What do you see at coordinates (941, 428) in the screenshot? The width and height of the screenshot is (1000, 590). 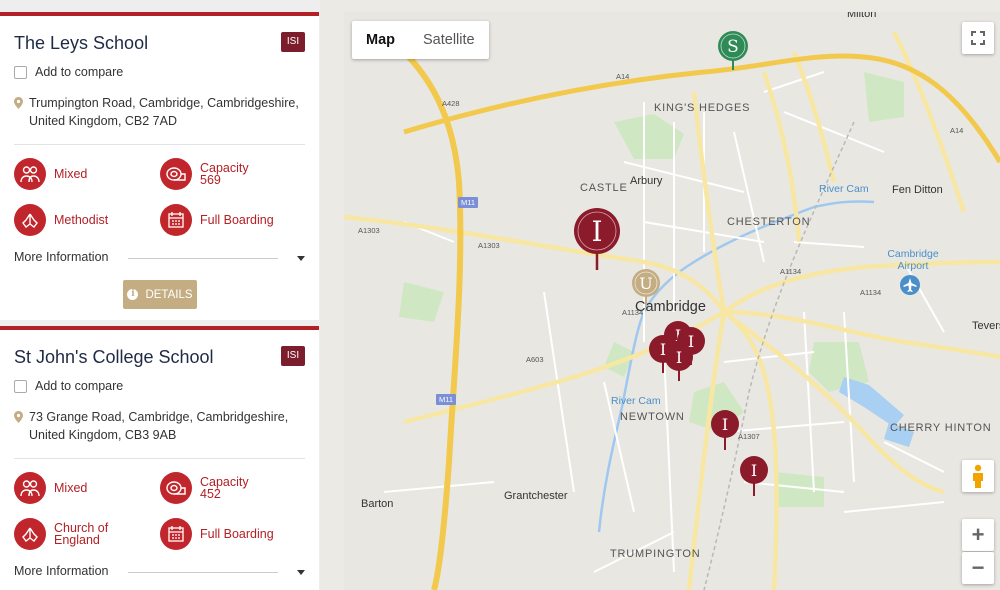 I see `area-label: CHERRY HINTON` at bounding box center [941, 428].